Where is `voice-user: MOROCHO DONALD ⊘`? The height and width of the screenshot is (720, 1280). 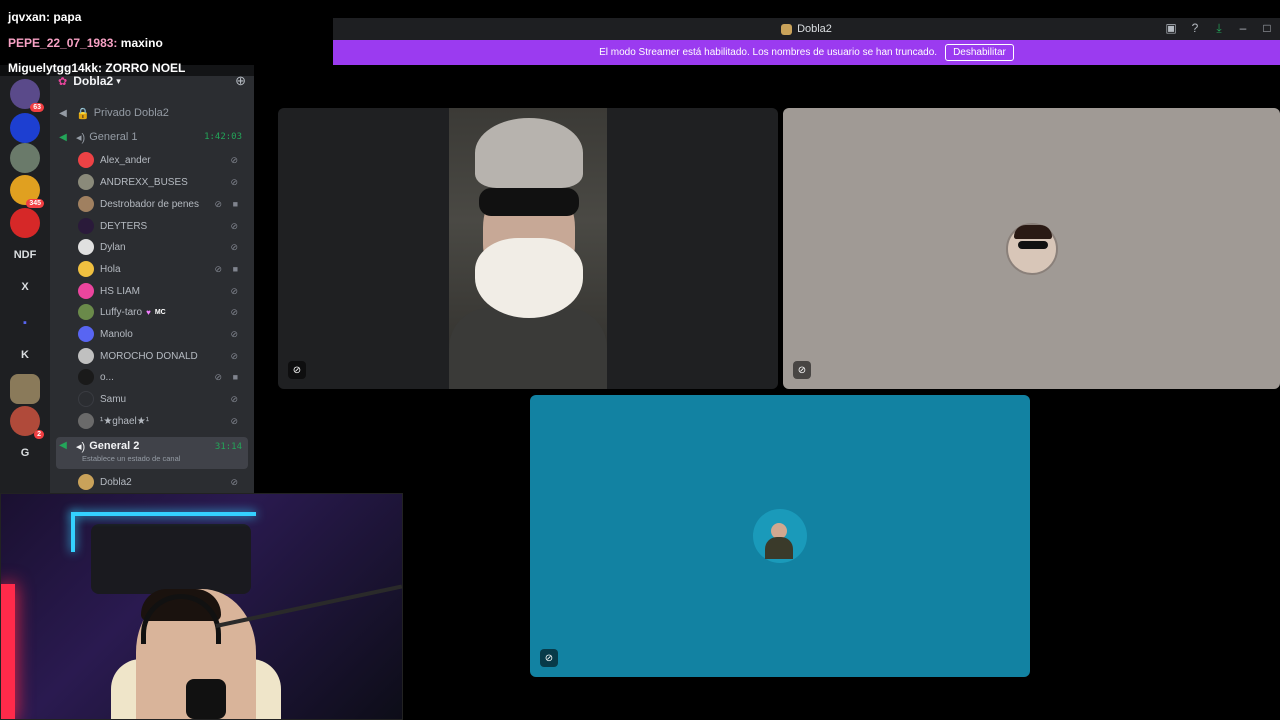 voice-user: MOROCHO DONALD ⊘ is located at coordinates (163, 356).